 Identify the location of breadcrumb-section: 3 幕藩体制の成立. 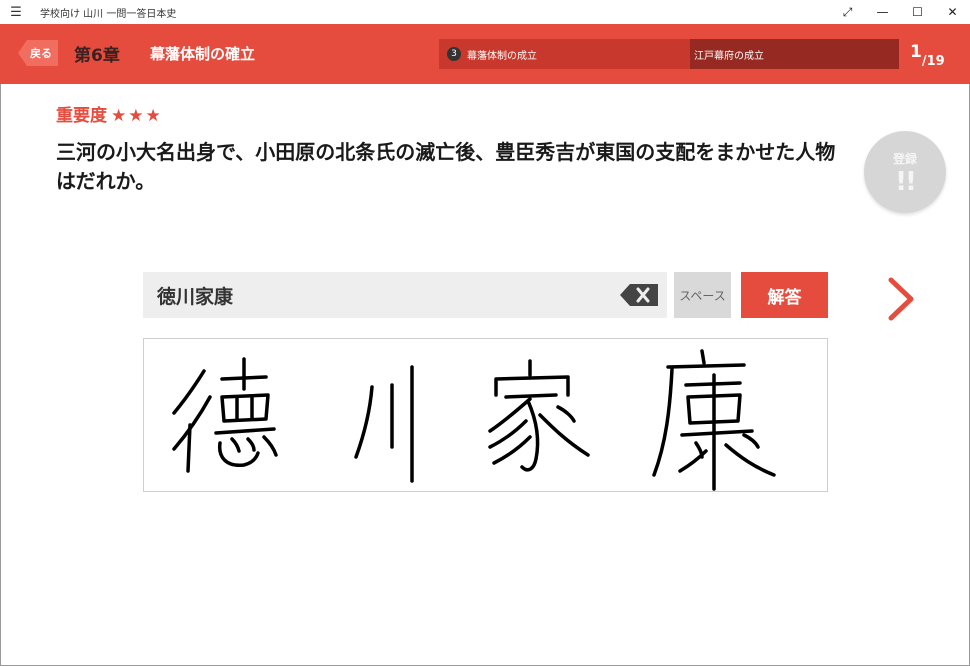
(564, 54).